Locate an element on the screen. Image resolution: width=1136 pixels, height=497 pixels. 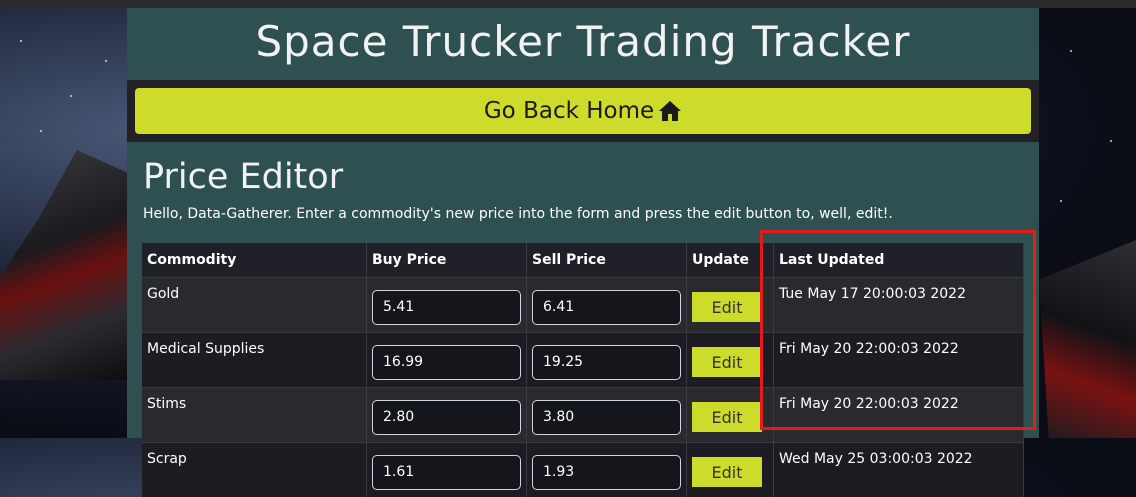
column-header-last-updated: Last Updated is located at coordinates (899, 260).